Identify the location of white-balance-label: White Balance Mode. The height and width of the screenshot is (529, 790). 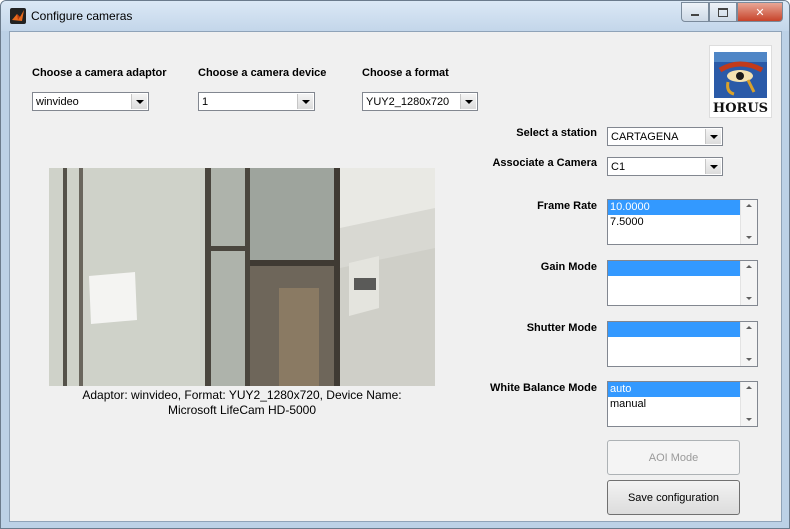
(543, 388).